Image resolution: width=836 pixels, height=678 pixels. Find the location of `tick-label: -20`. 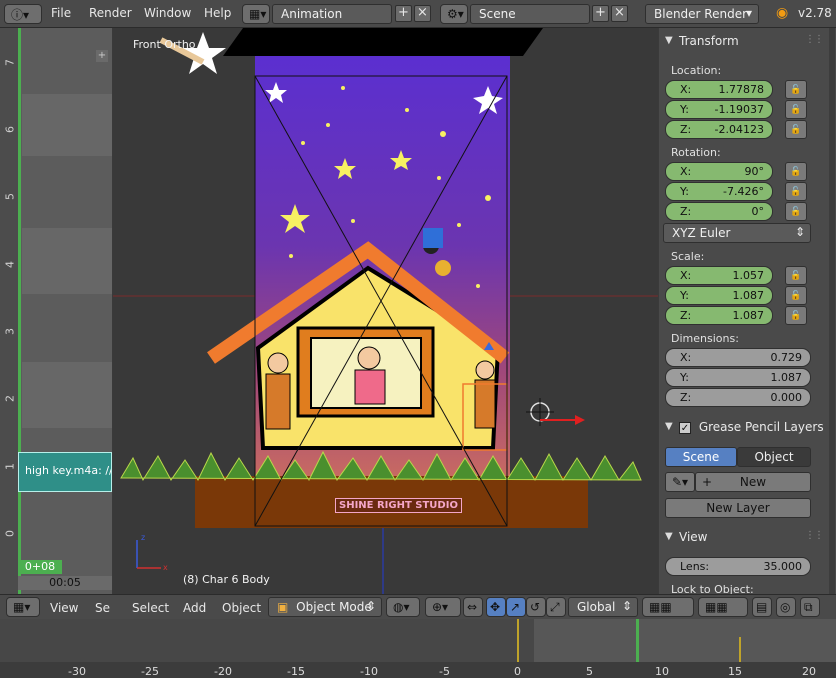

tick-label: -20 is located at coordinates (223, 671).